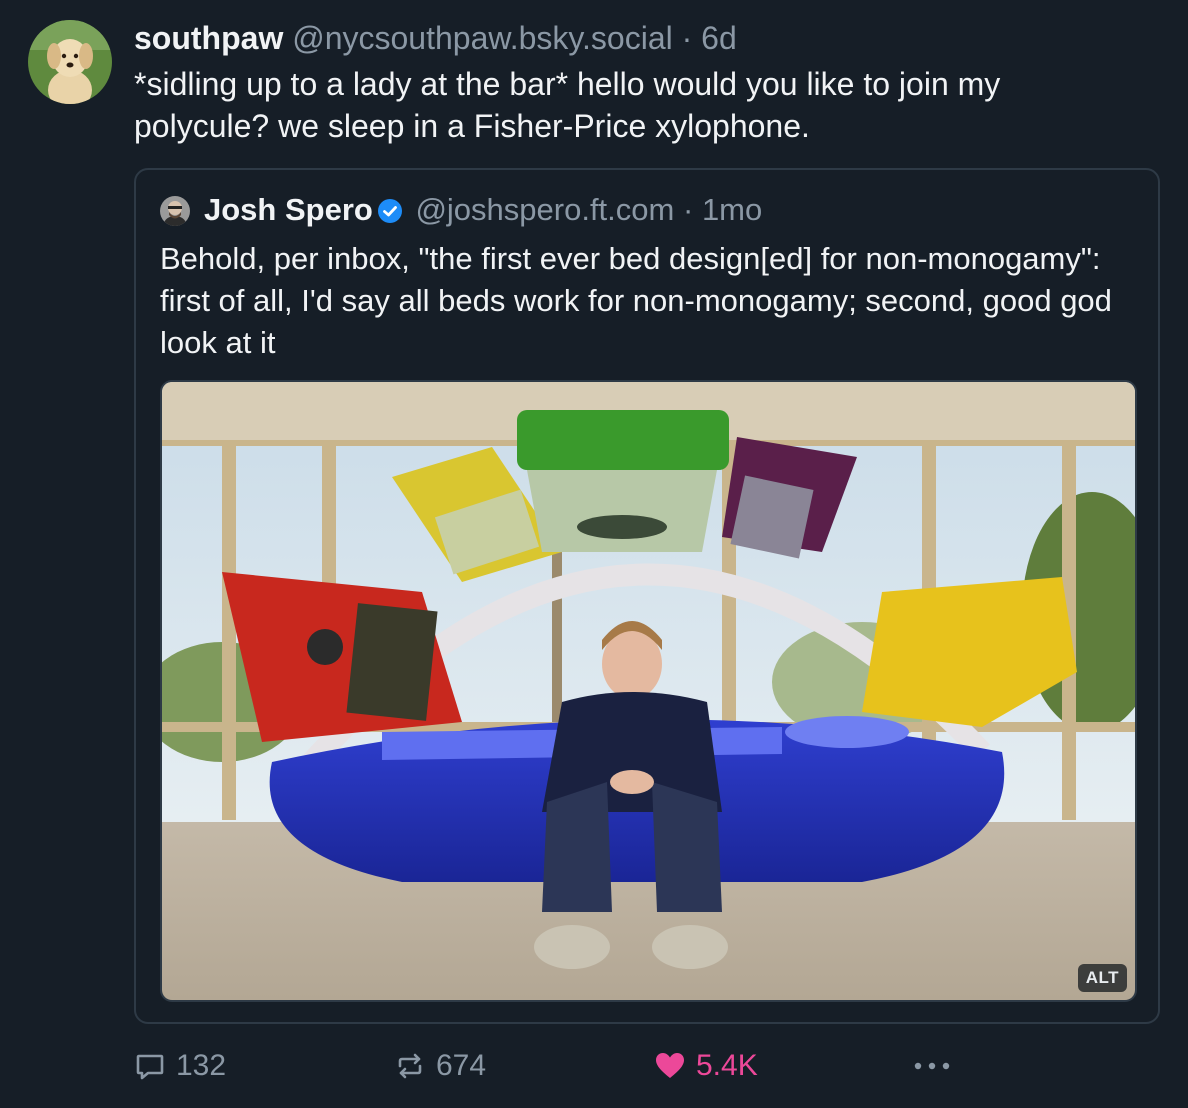  Describe the element at coordinates (670, 1065) in the screenshot. I see `heart-icon` at that location.